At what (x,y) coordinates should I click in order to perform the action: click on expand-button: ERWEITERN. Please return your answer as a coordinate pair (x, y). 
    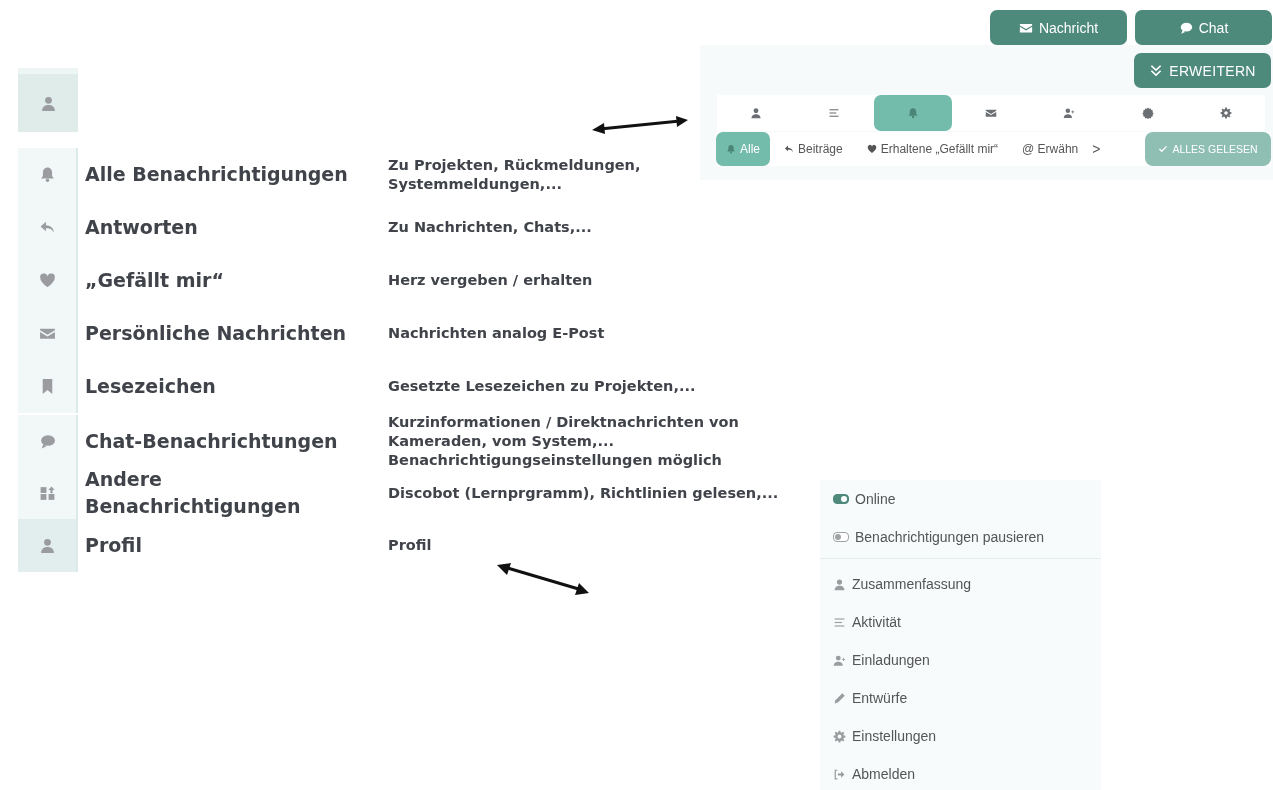
    Looking at the image, I should click on (1202, 70).